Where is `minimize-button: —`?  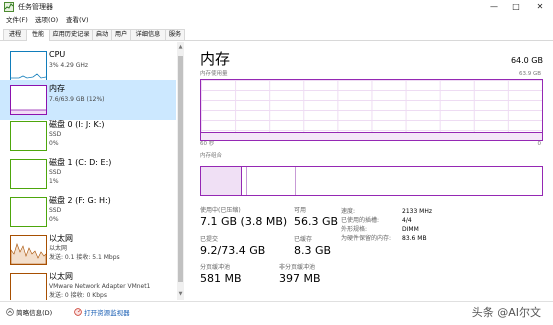
minimize-button: — is located at coordinates (494, 7).